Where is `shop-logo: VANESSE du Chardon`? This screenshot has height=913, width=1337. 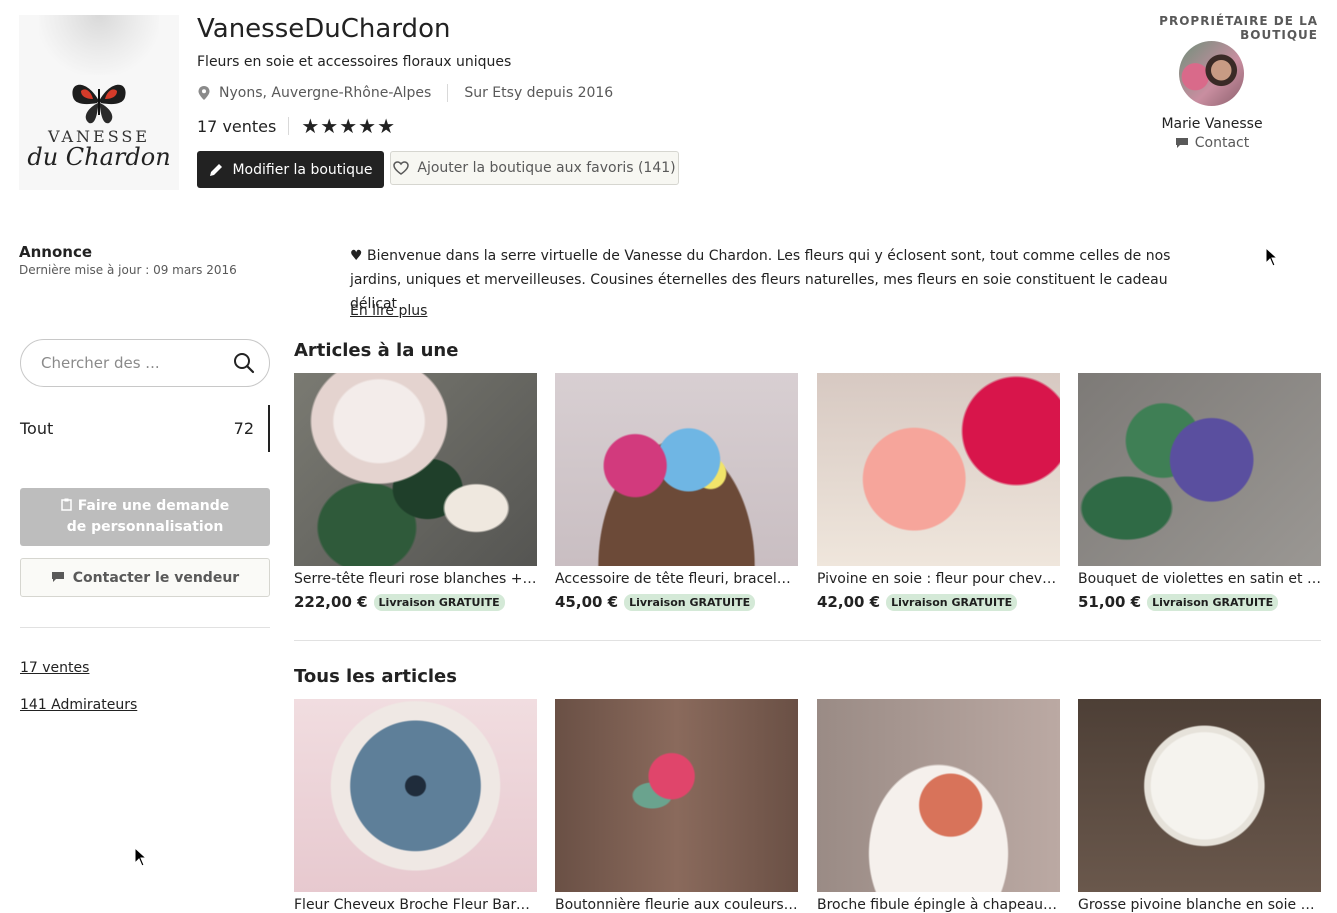 shop-logo: VANESSE du Chardon is located at coordinates (99, 102).